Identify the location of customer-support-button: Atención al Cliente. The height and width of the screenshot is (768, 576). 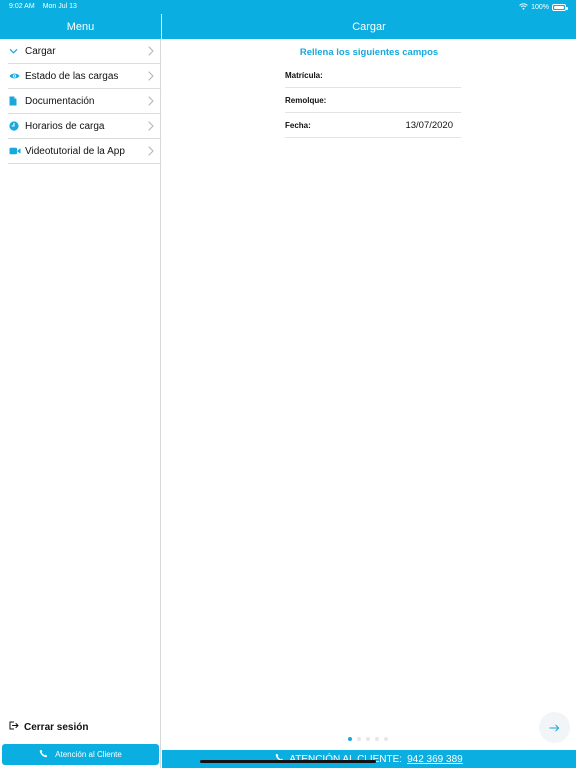
(80, 754).